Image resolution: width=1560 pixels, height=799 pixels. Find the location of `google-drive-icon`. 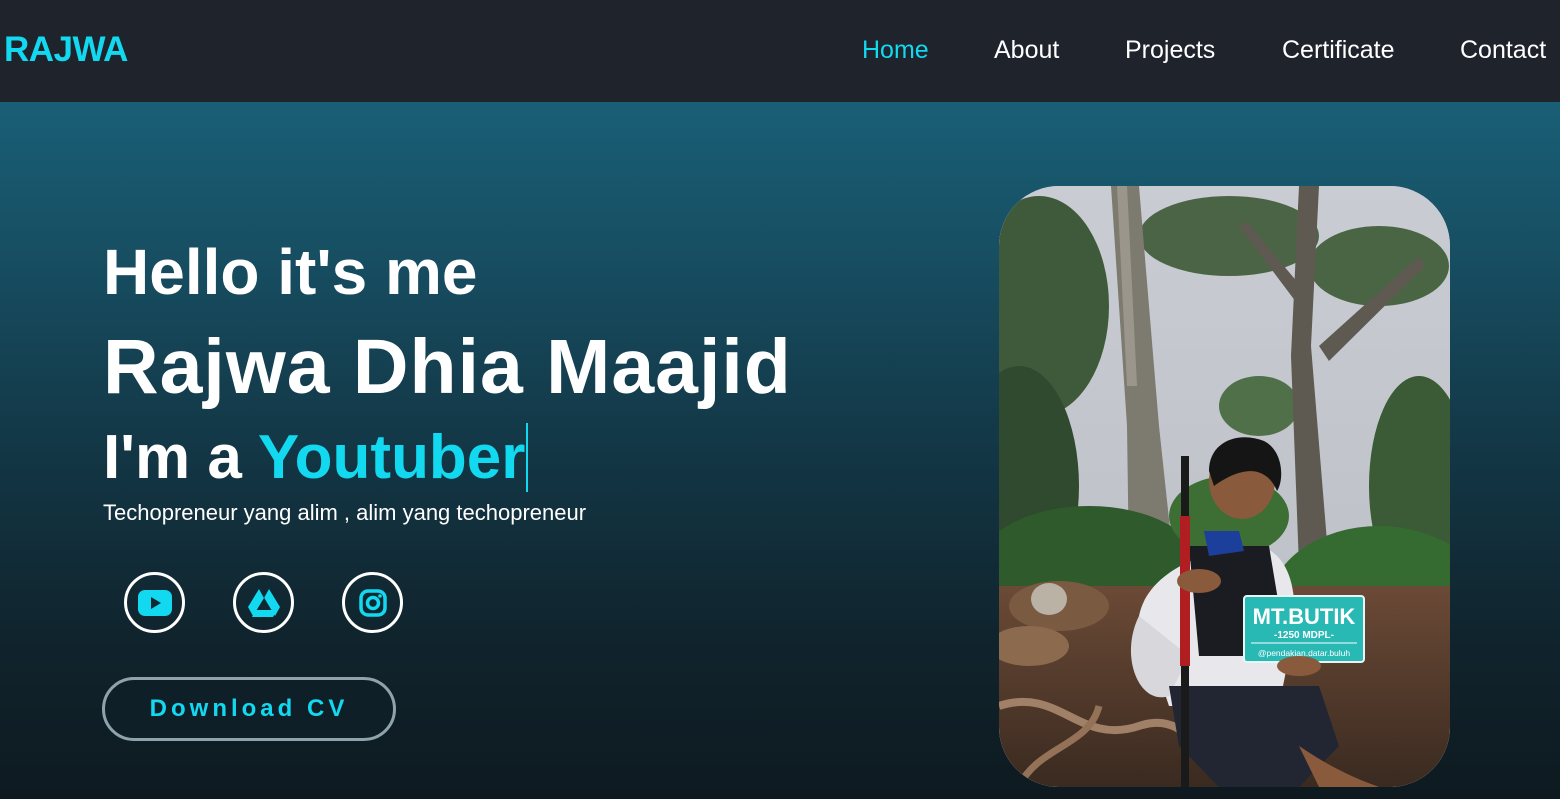

google-drive-icon is located at coordinates (263, 602).